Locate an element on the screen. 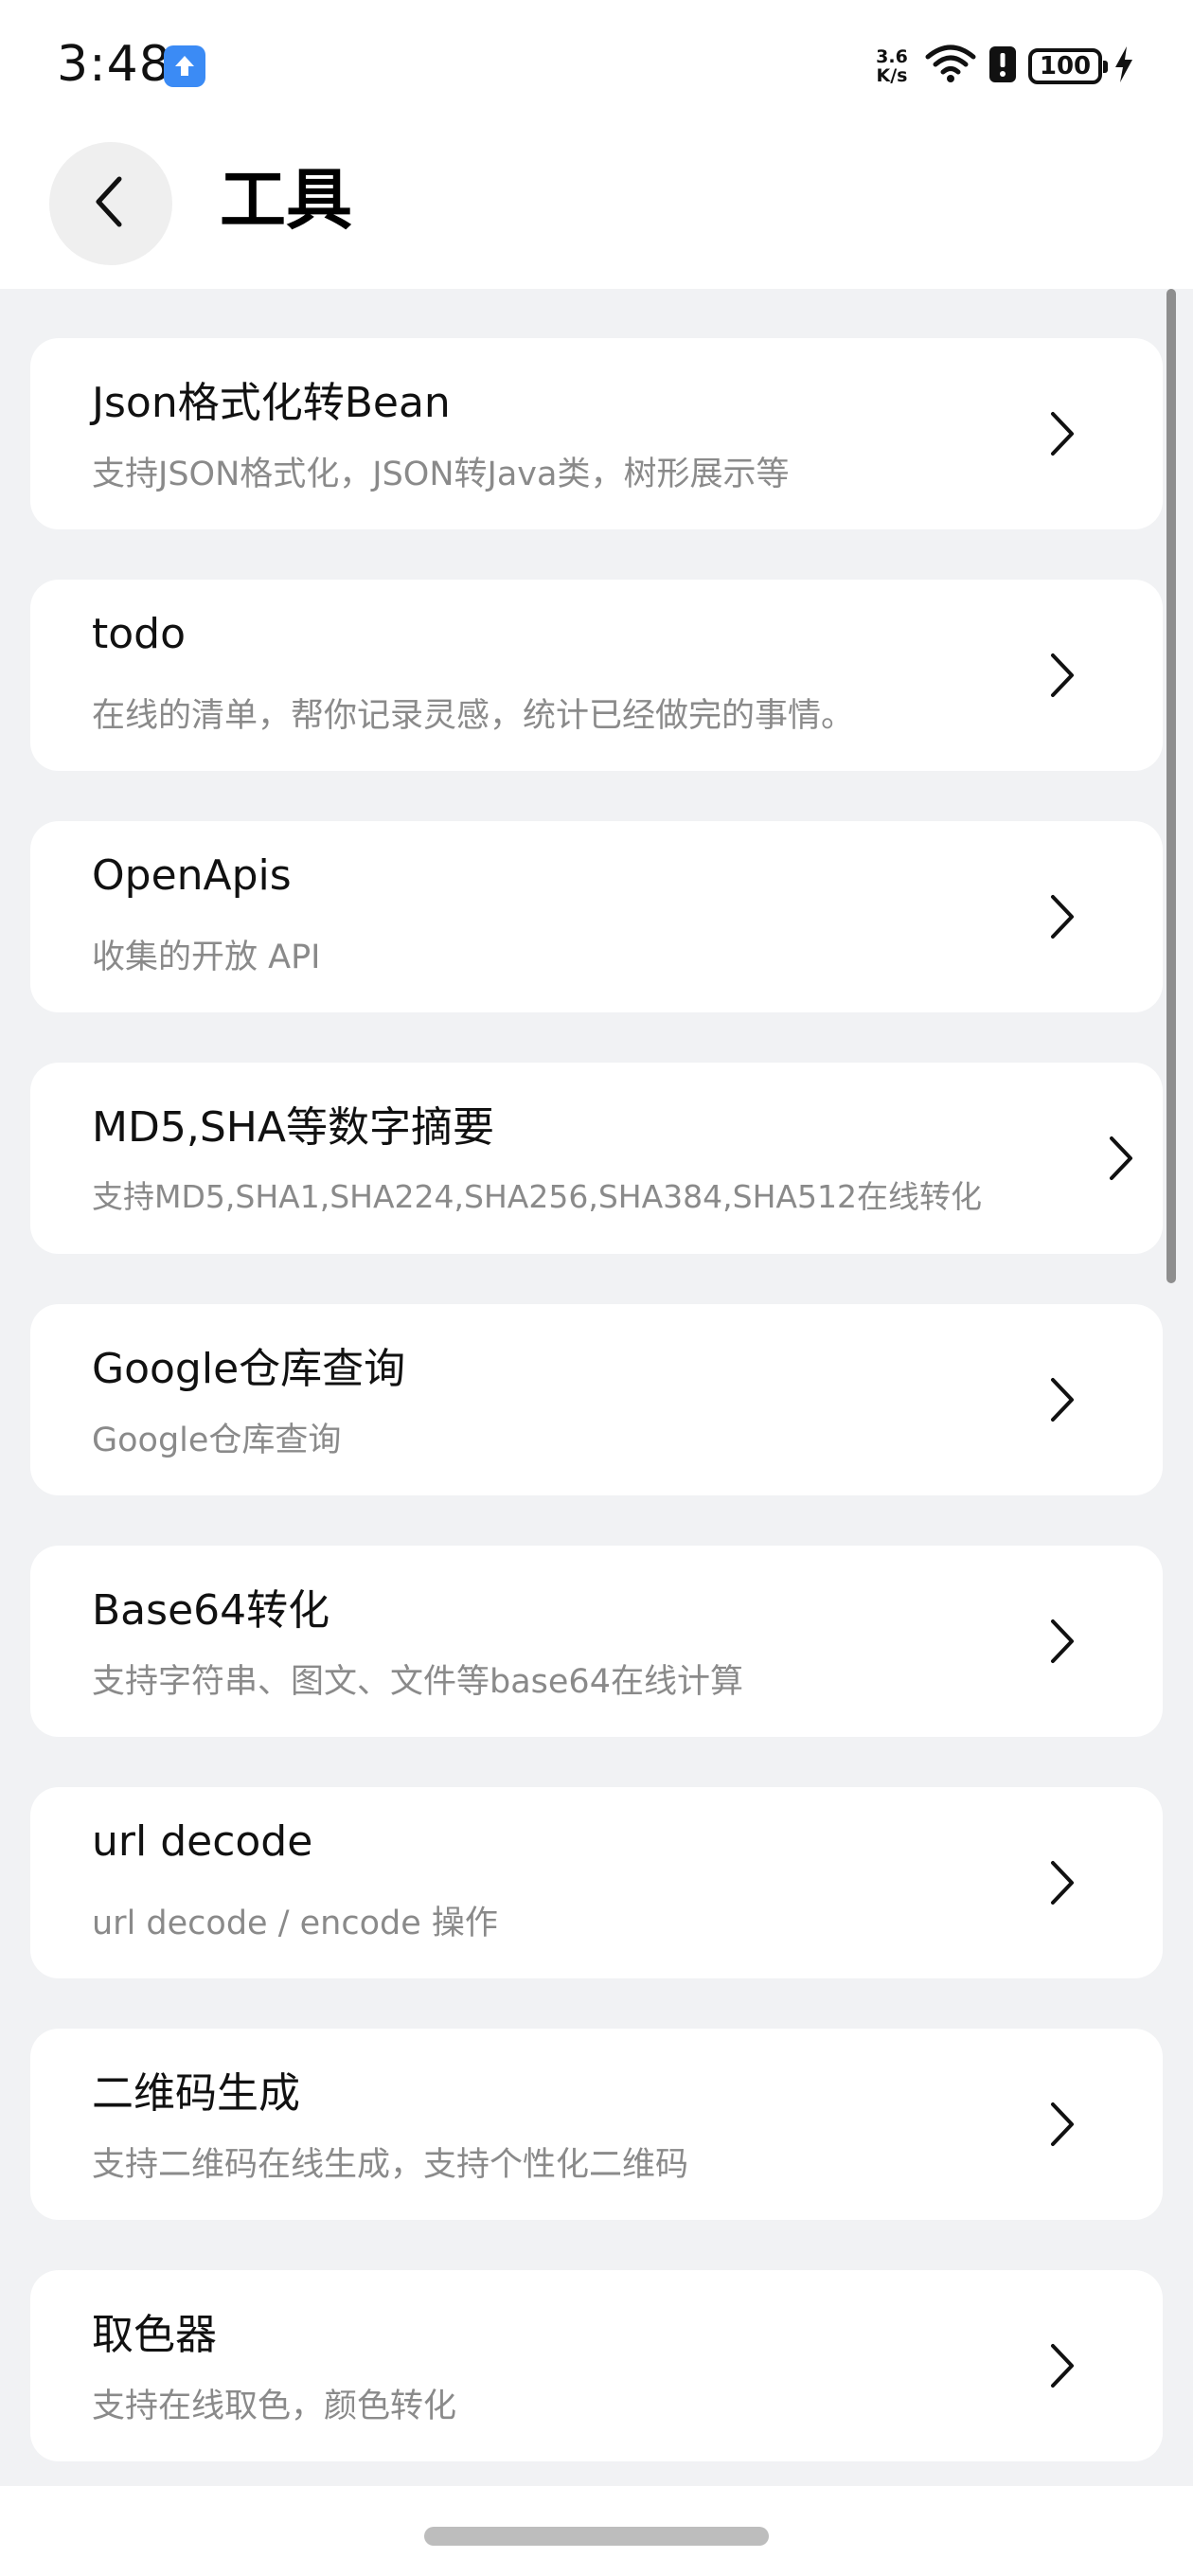  network-speed-value: 3.6 is located at coordinates (892, 56).